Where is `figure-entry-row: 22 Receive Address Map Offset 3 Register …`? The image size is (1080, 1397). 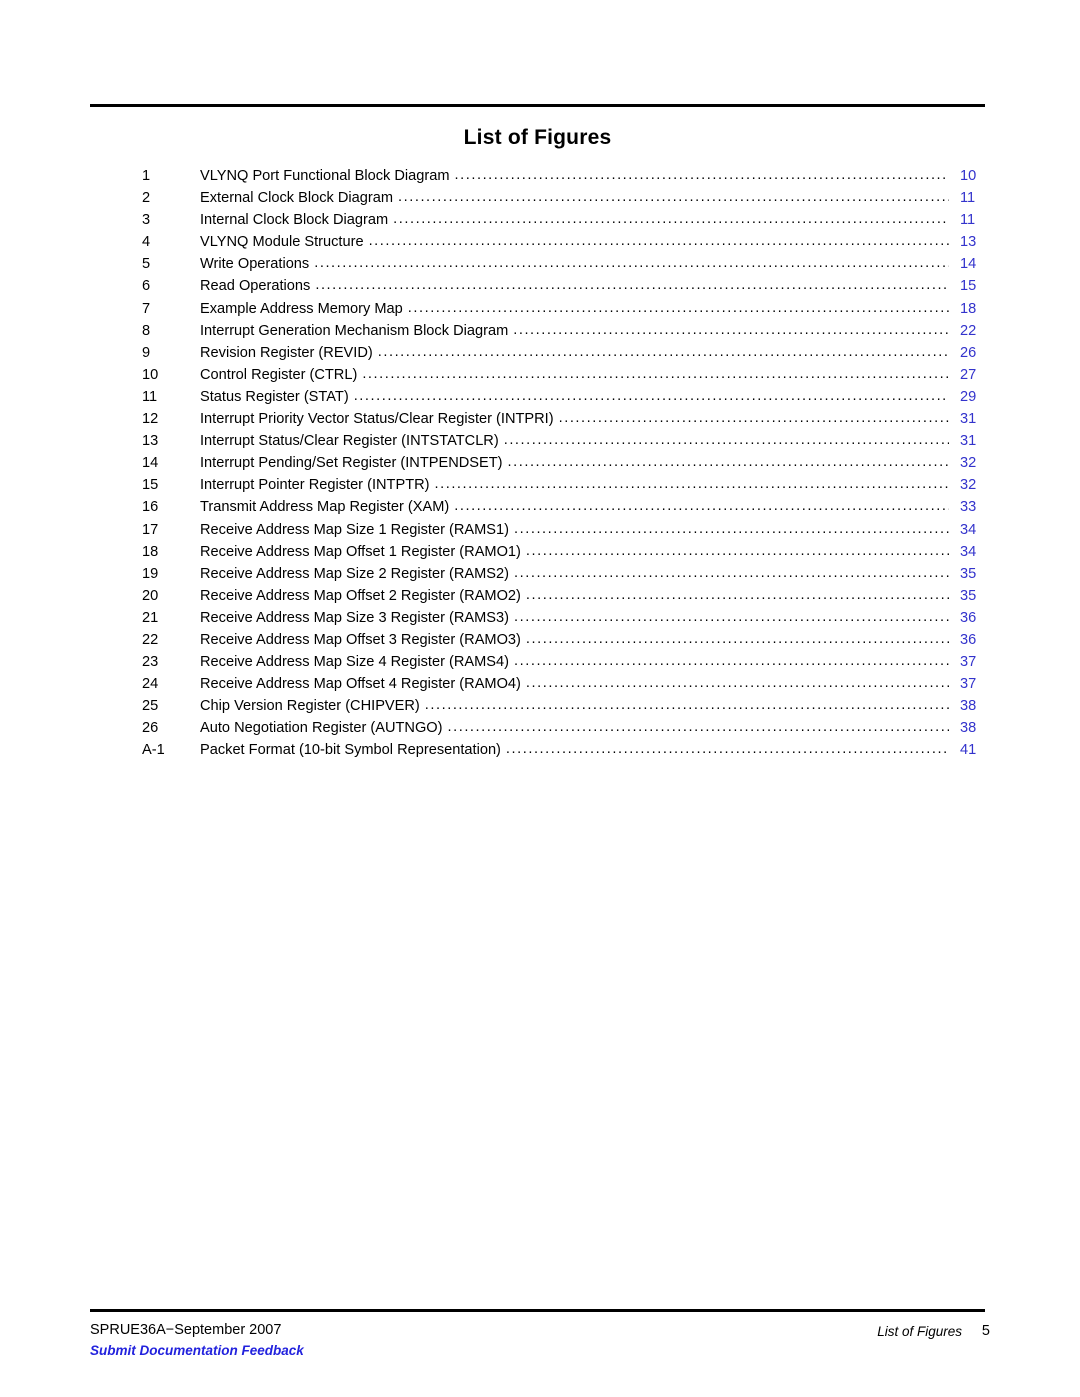 figure-entry-row: 22 Receive Address Map Offset 3 Register … is located at coordinates (572, 641).